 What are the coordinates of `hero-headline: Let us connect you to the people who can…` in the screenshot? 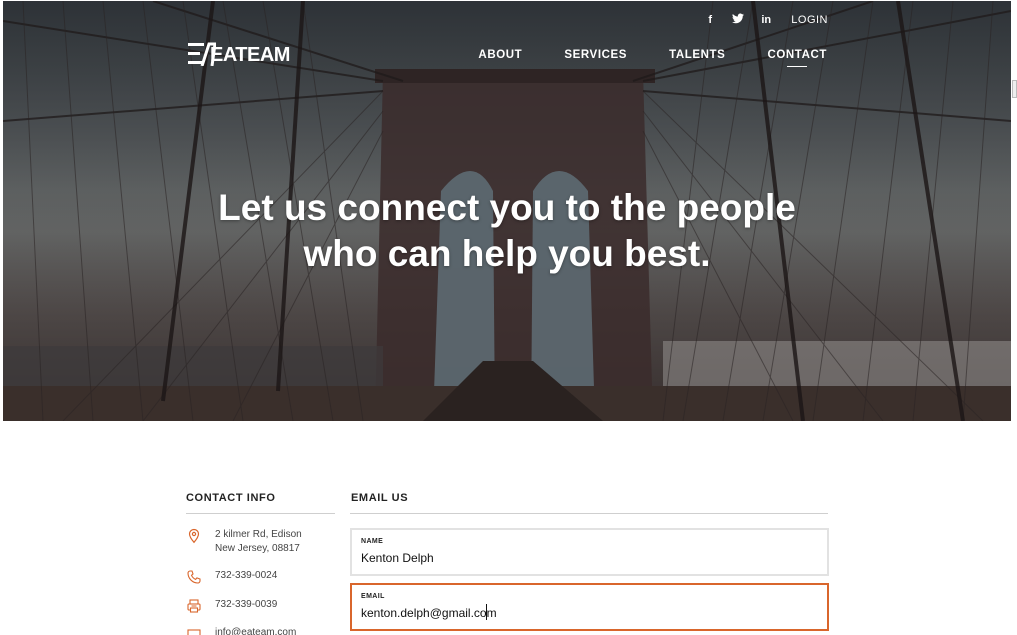 It's located at (507, 231).